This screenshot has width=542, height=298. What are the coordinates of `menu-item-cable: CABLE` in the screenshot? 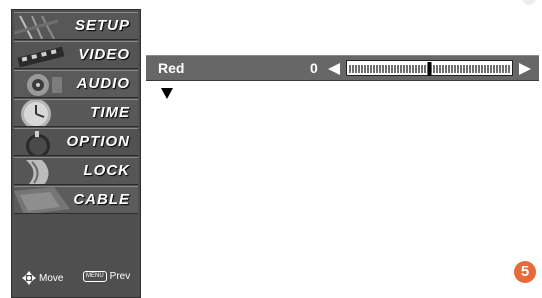 It's located at (76, 200).